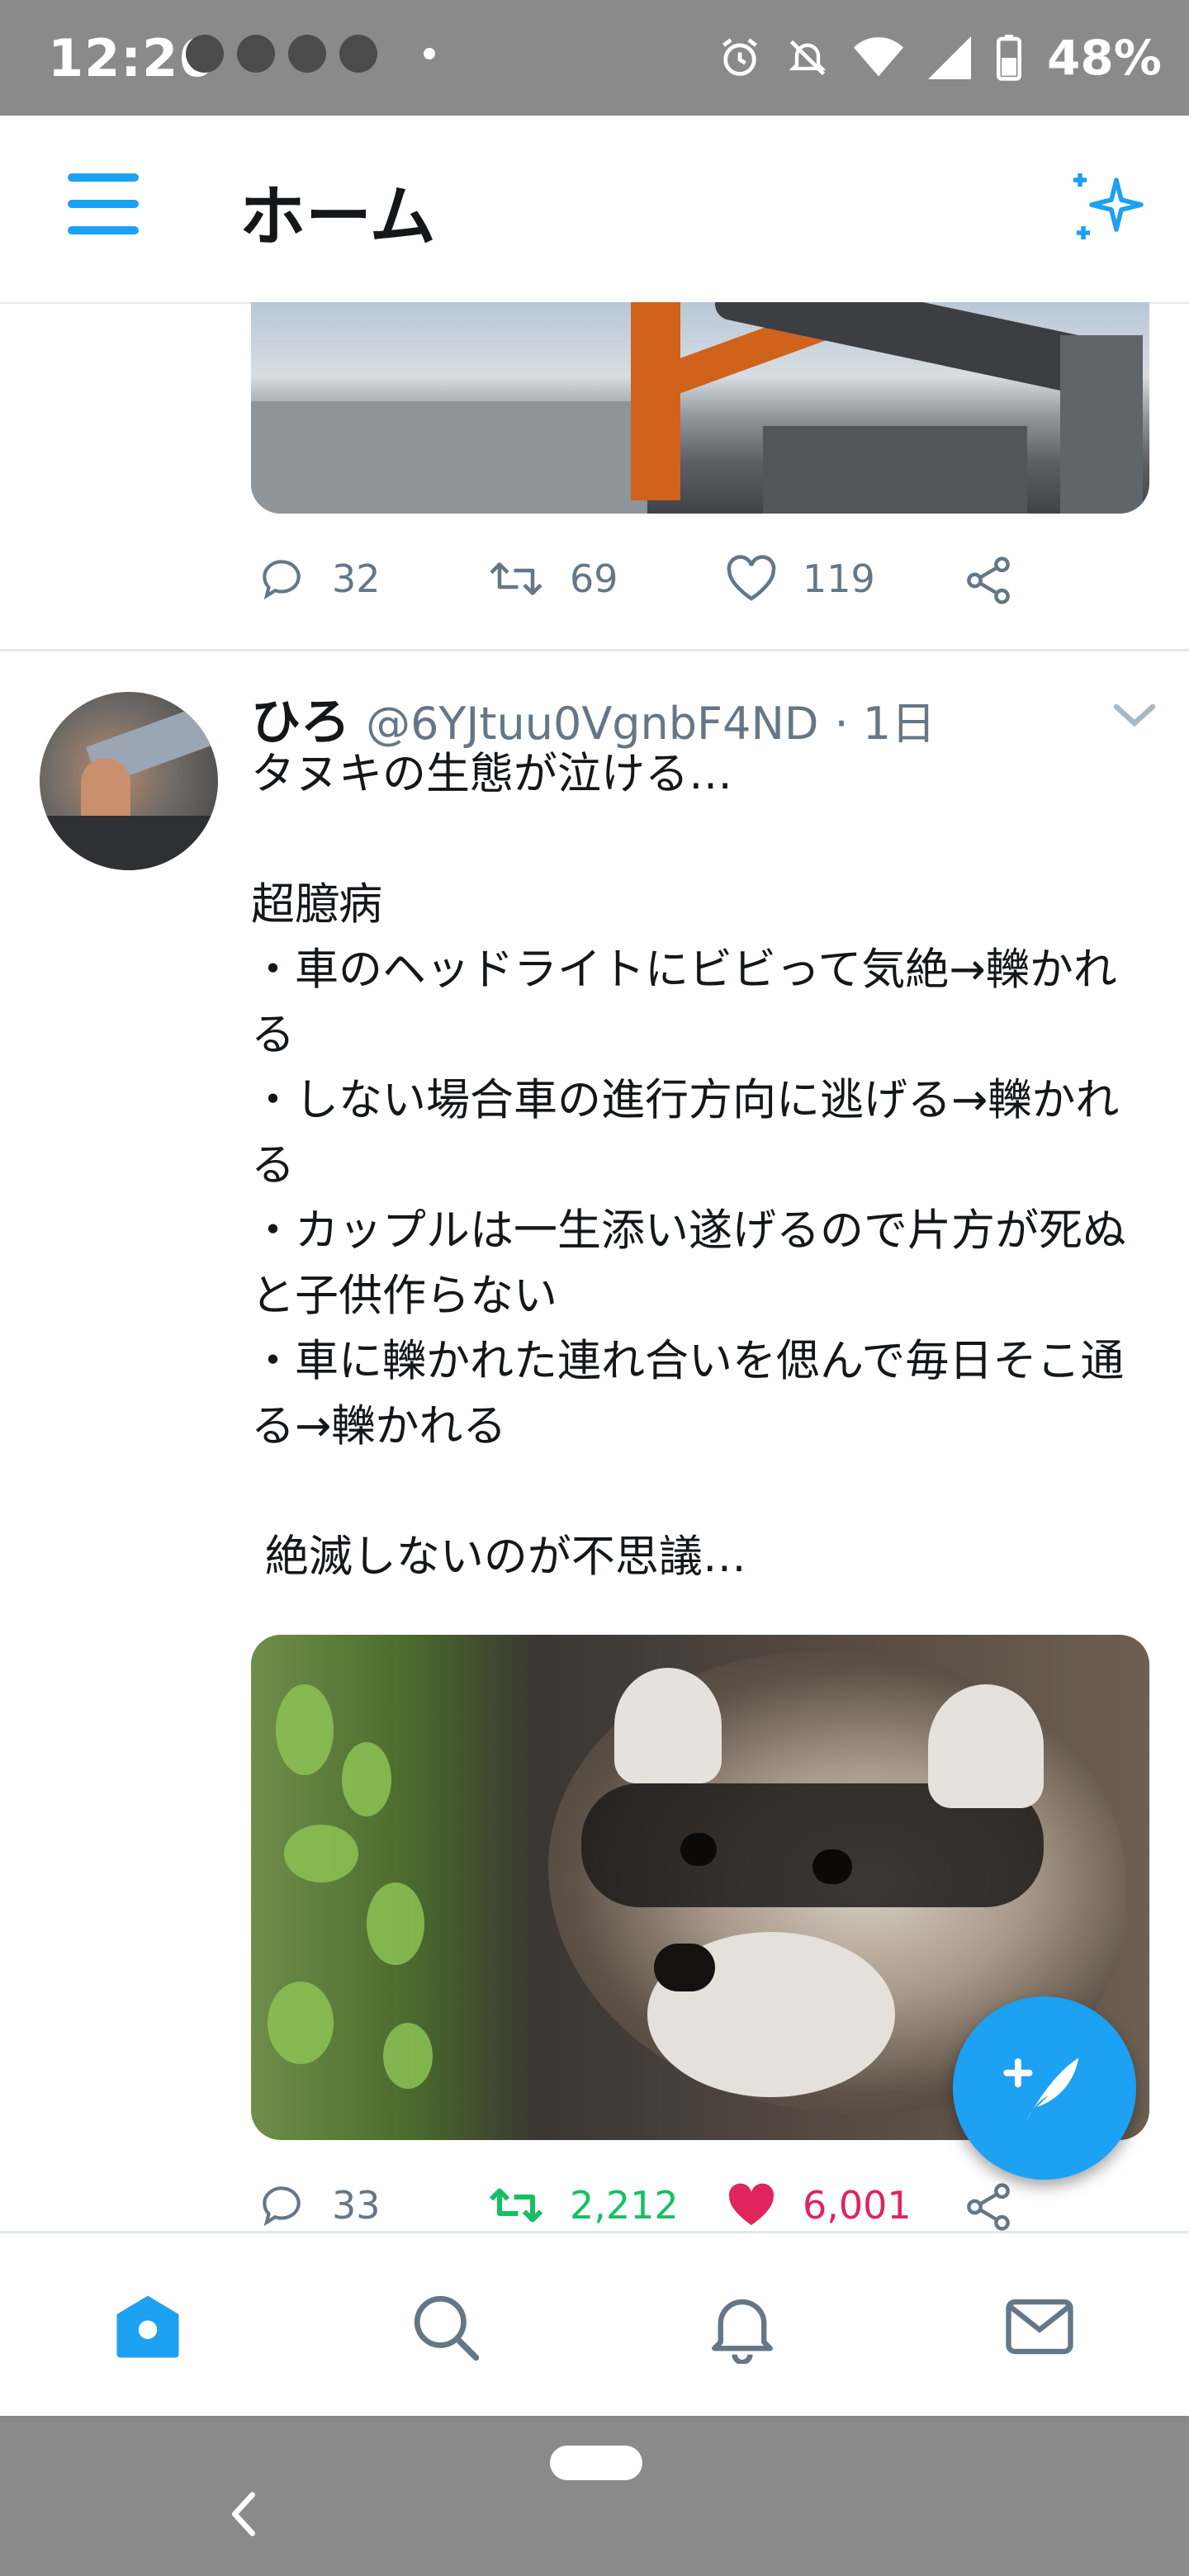 The height and width of the screenshot is (2576, 1189). I want to click on like-count: 119, so click(839, 578).